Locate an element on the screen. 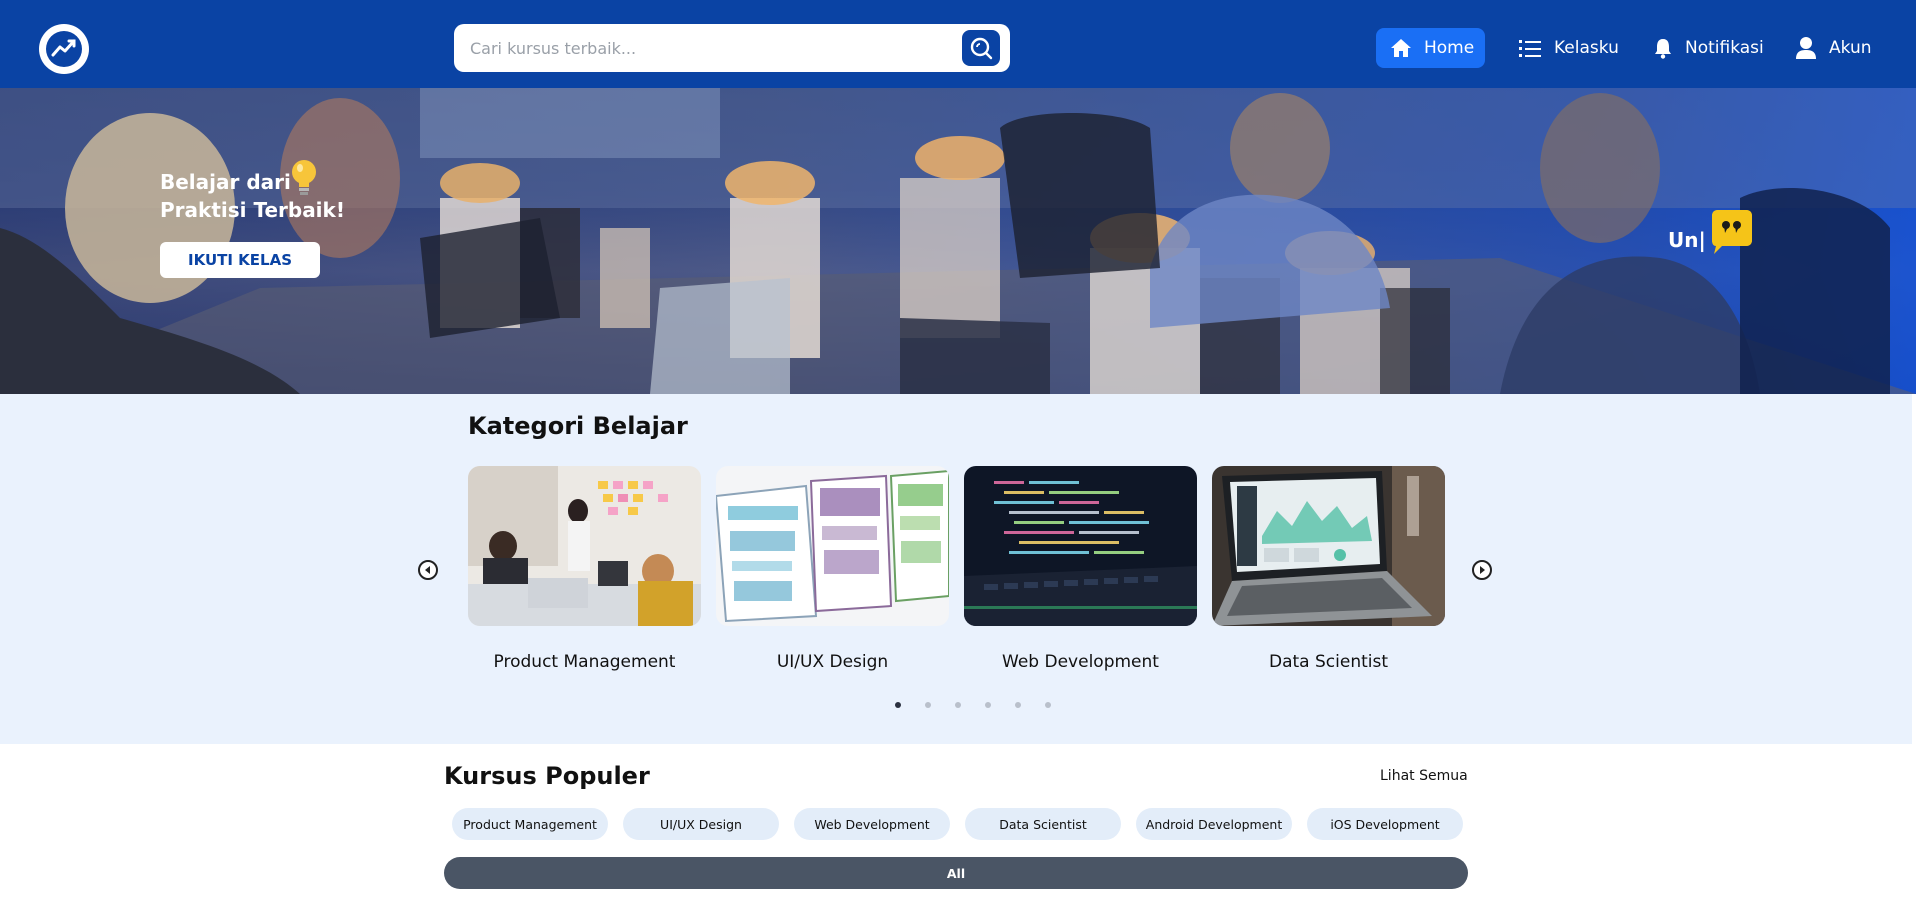 This screenshot has width=1916, height=911. kategori-card-product-management is located at coordinates (584, 546).